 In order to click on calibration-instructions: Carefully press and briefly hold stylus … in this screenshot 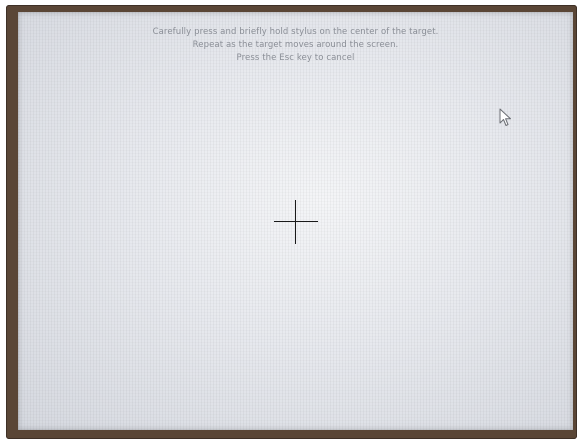, I will do `click(295, 45)`.